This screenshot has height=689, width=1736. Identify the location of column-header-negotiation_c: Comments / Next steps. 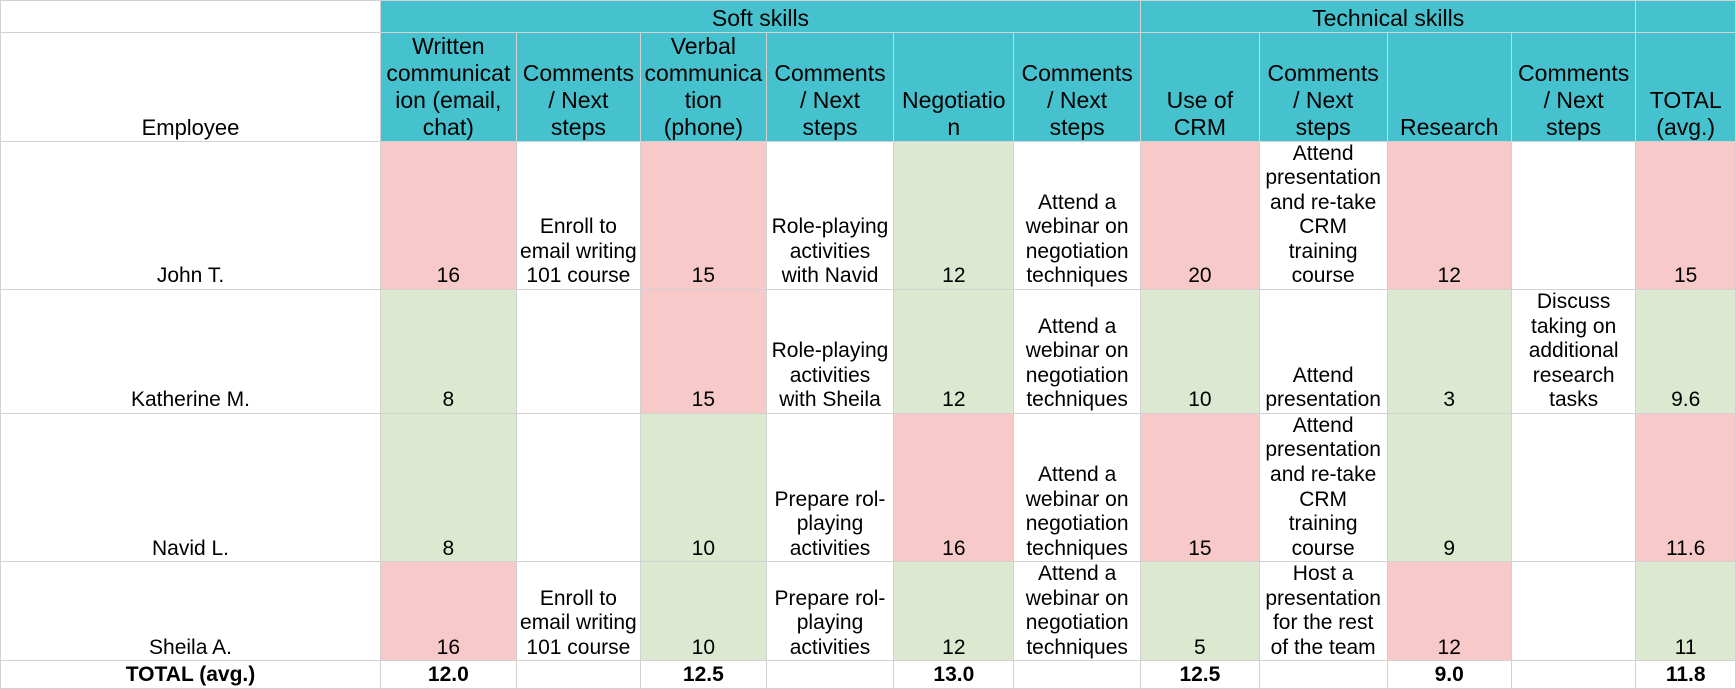
(1077, 87).